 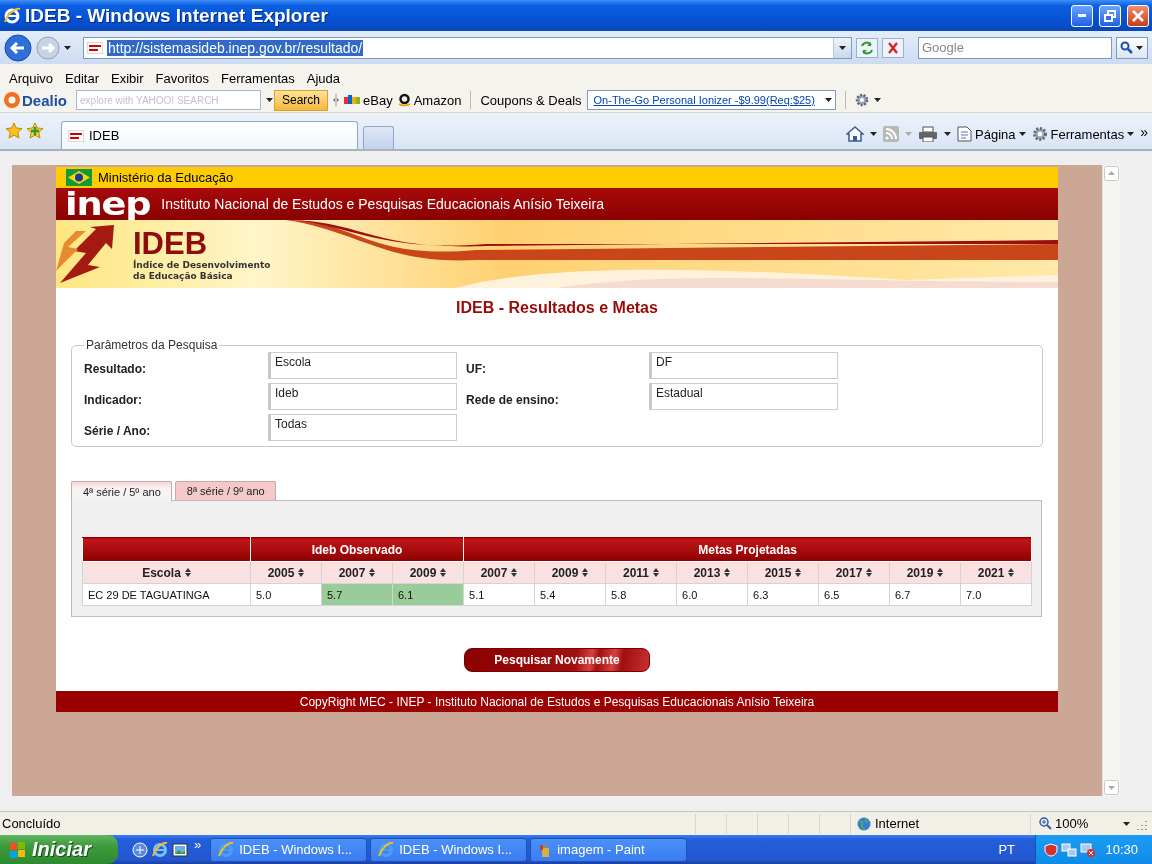 What do you see at coordinates (170, 244) in the screenshot?
I see `banner-title: IDEB` at bounding box center [170, 244].